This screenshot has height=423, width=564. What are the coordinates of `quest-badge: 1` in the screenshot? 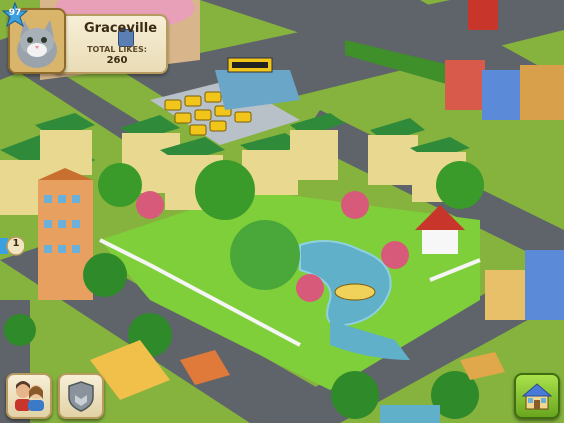 It's located at (13, 246).